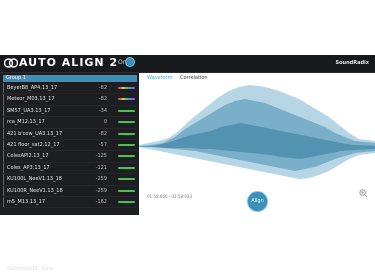  I want to click on track-name: BeyerB8_AP4.13_17, so click(32, 88).